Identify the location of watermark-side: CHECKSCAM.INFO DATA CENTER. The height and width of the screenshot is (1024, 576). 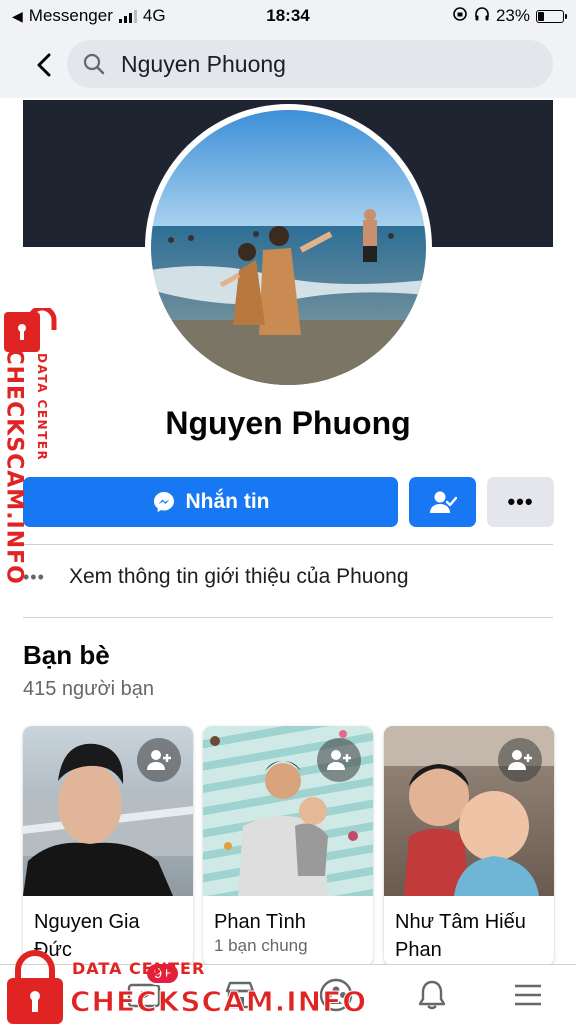
(33, 450).